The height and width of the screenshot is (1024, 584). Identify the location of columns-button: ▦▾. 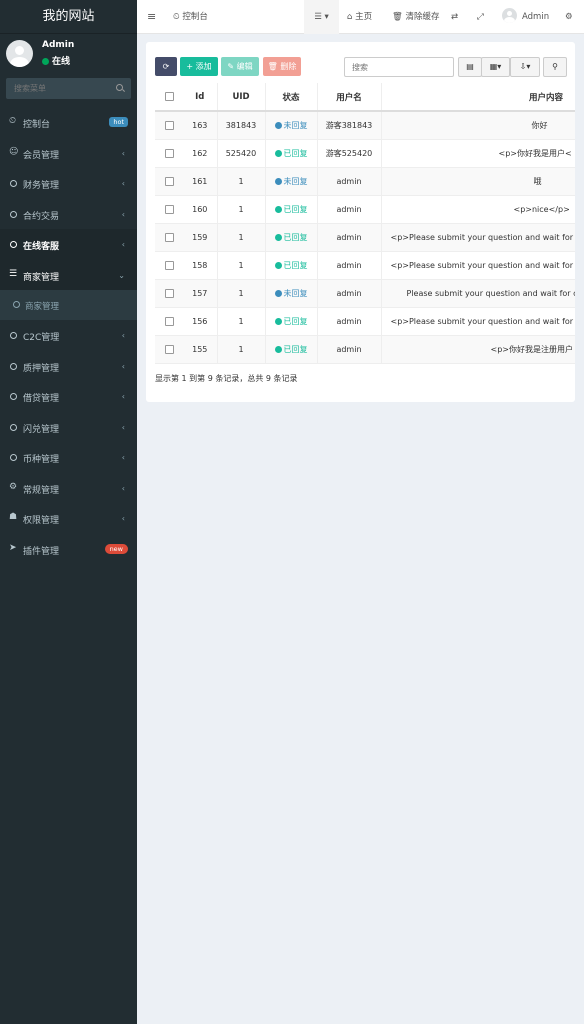
(495, 67).